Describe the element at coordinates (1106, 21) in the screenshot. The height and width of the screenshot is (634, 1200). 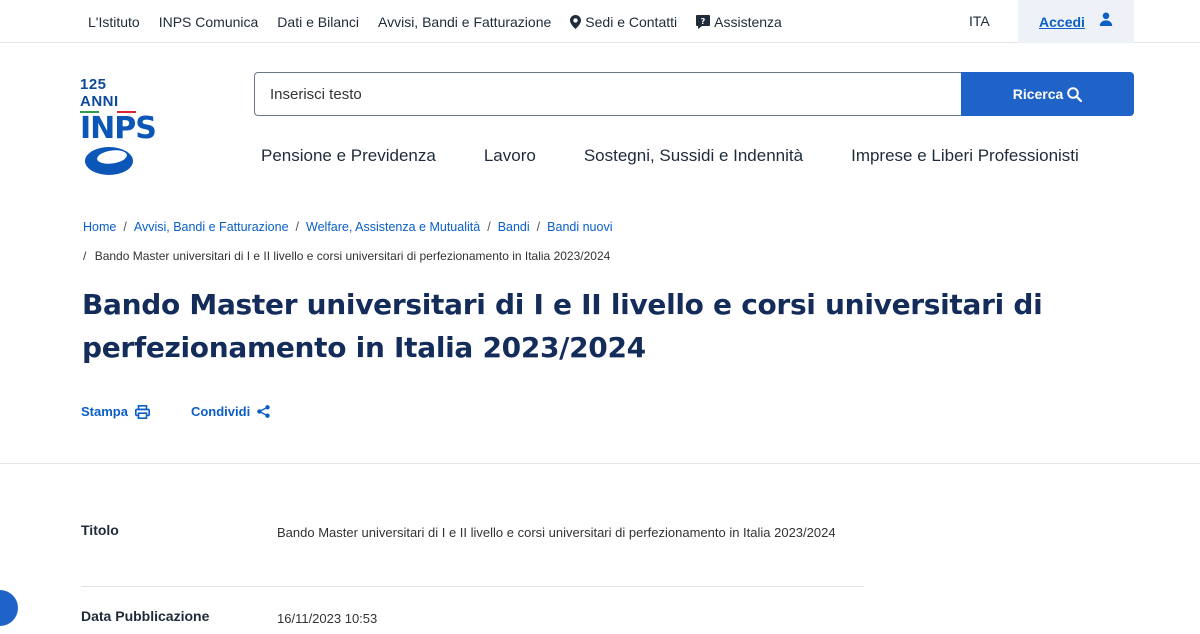
I see `user-icon` at that location.